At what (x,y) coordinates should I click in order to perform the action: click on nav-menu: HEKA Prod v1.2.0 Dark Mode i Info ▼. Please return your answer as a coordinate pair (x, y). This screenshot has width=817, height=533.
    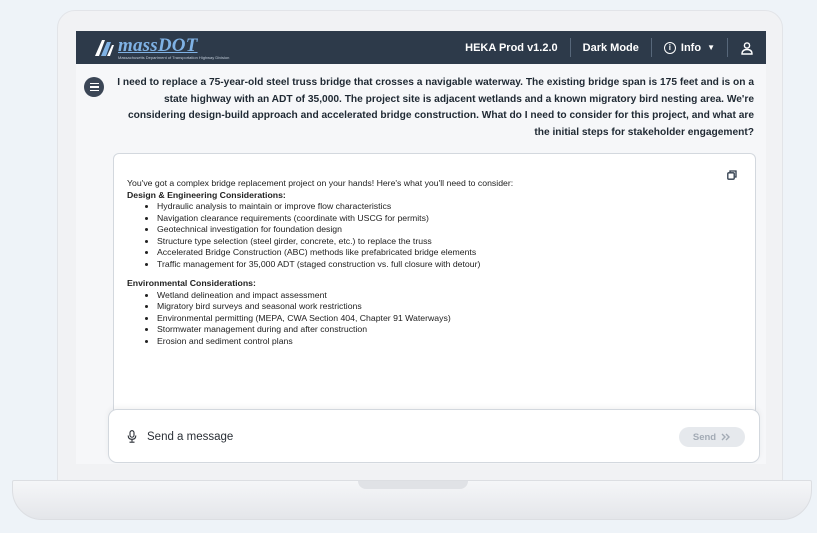
    Looking at the image, I should click on (609, 47).